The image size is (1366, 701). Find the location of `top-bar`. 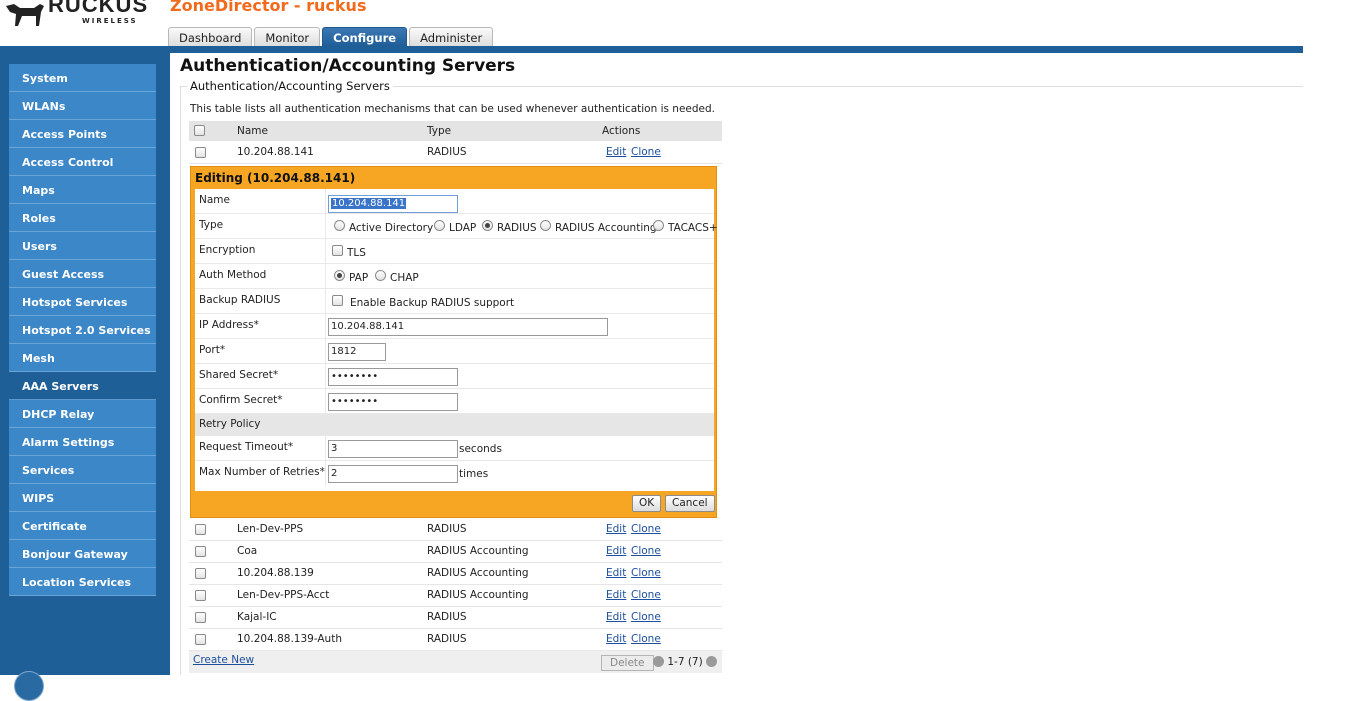

top-bar is located at coordinates (735, 49).